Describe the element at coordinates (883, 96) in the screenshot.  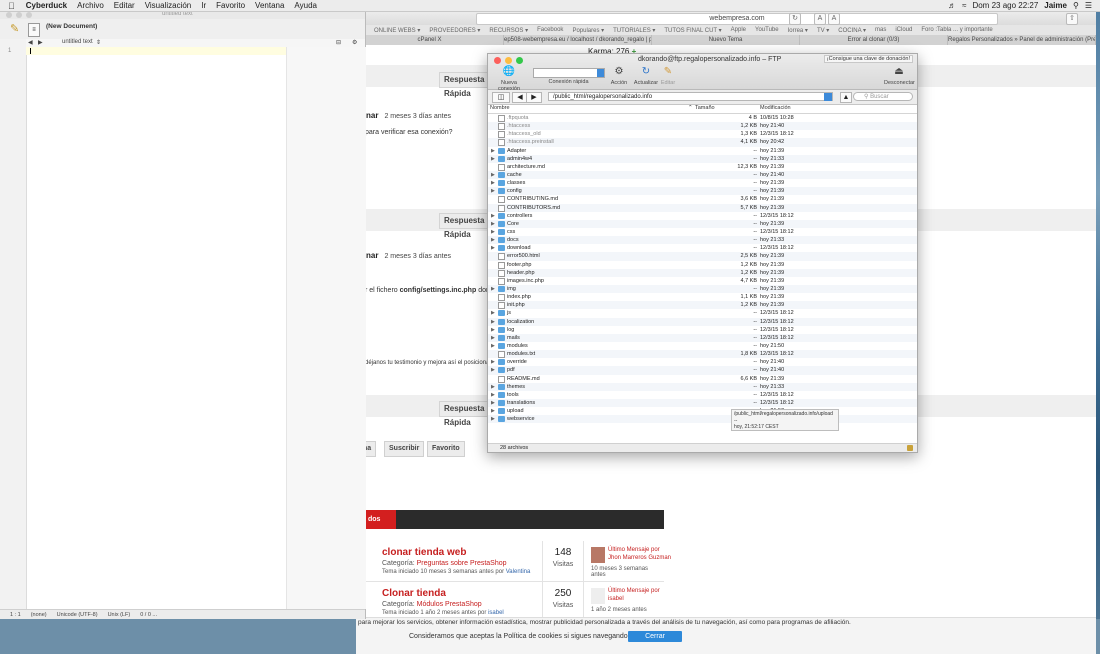
I see `search-field: ⚲ Buscar` at that location.